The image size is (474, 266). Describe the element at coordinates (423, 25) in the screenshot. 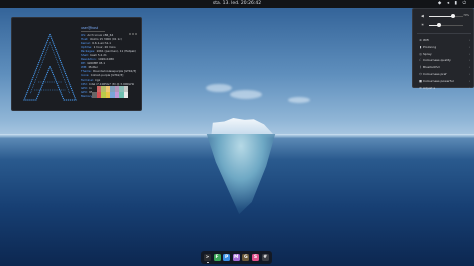

I see `sun-icon: ☀` at that location.